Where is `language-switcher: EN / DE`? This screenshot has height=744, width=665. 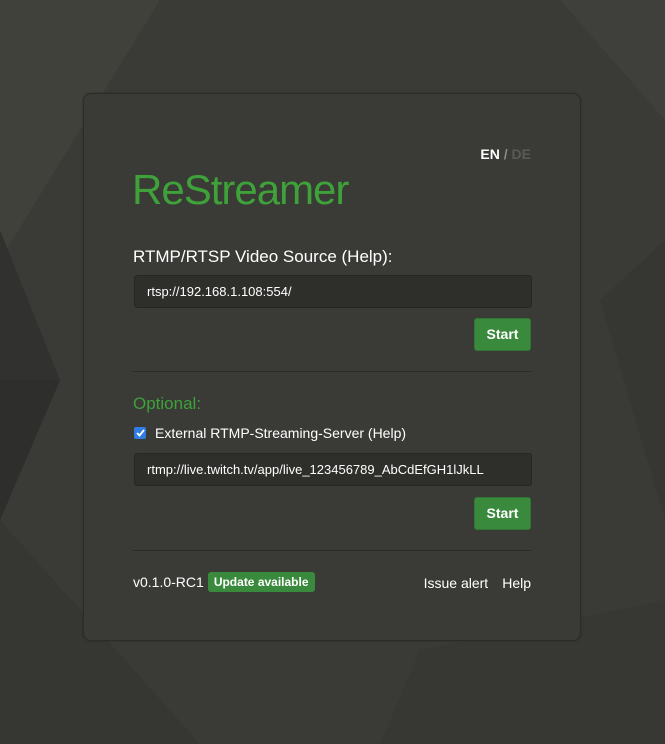 language-switcher: EN / DE is located at coordinates (505, 154).